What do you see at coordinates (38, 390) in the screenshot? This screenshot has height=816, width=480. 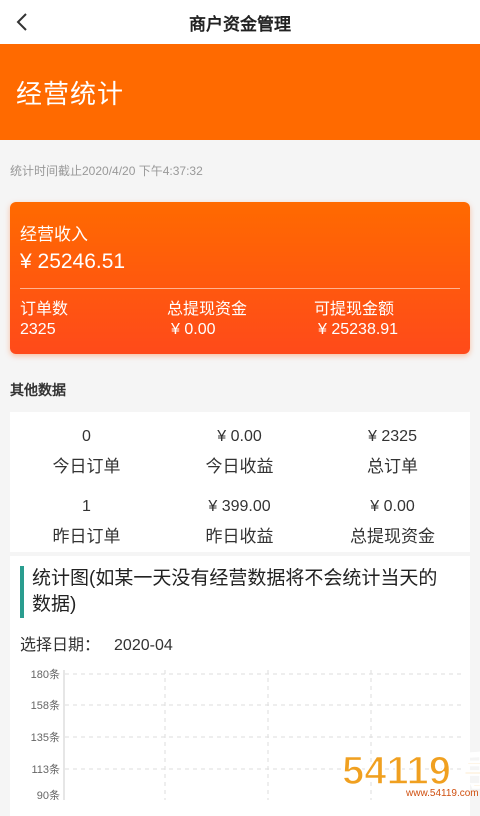 I see `section-title-other: 其他数据` at bounding box center [38, 390].